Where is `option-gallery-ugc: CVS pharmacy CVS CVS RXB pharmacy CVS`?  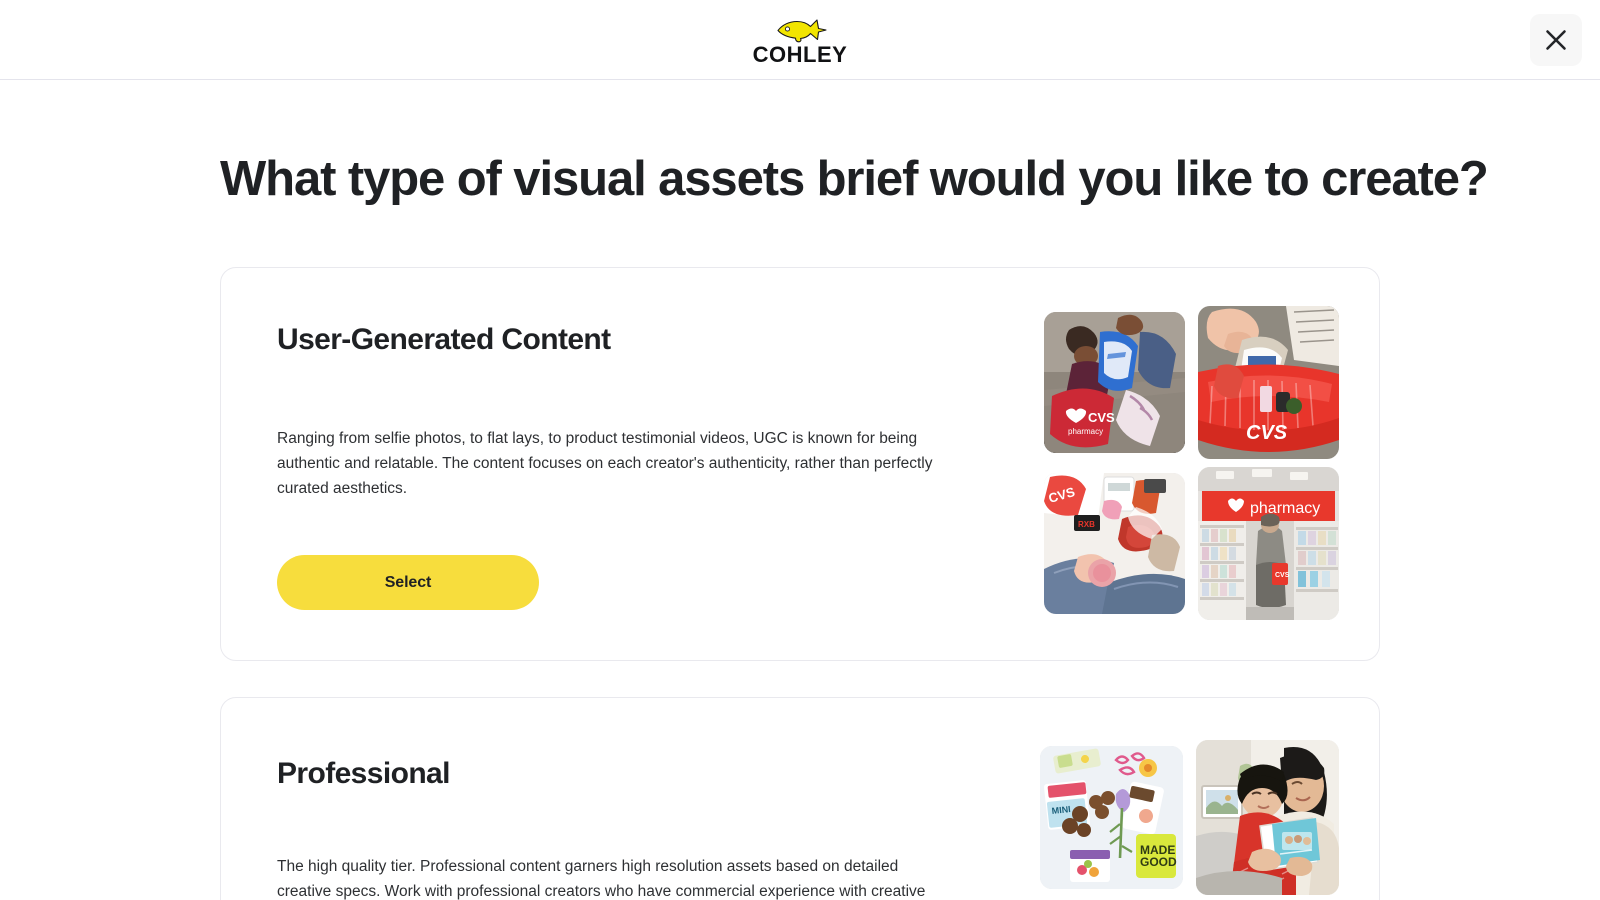 option-gallery-ugc: CVS pharmacy CVS CVS RXB pharmacy CVS is located at coordinates (1191, 462).